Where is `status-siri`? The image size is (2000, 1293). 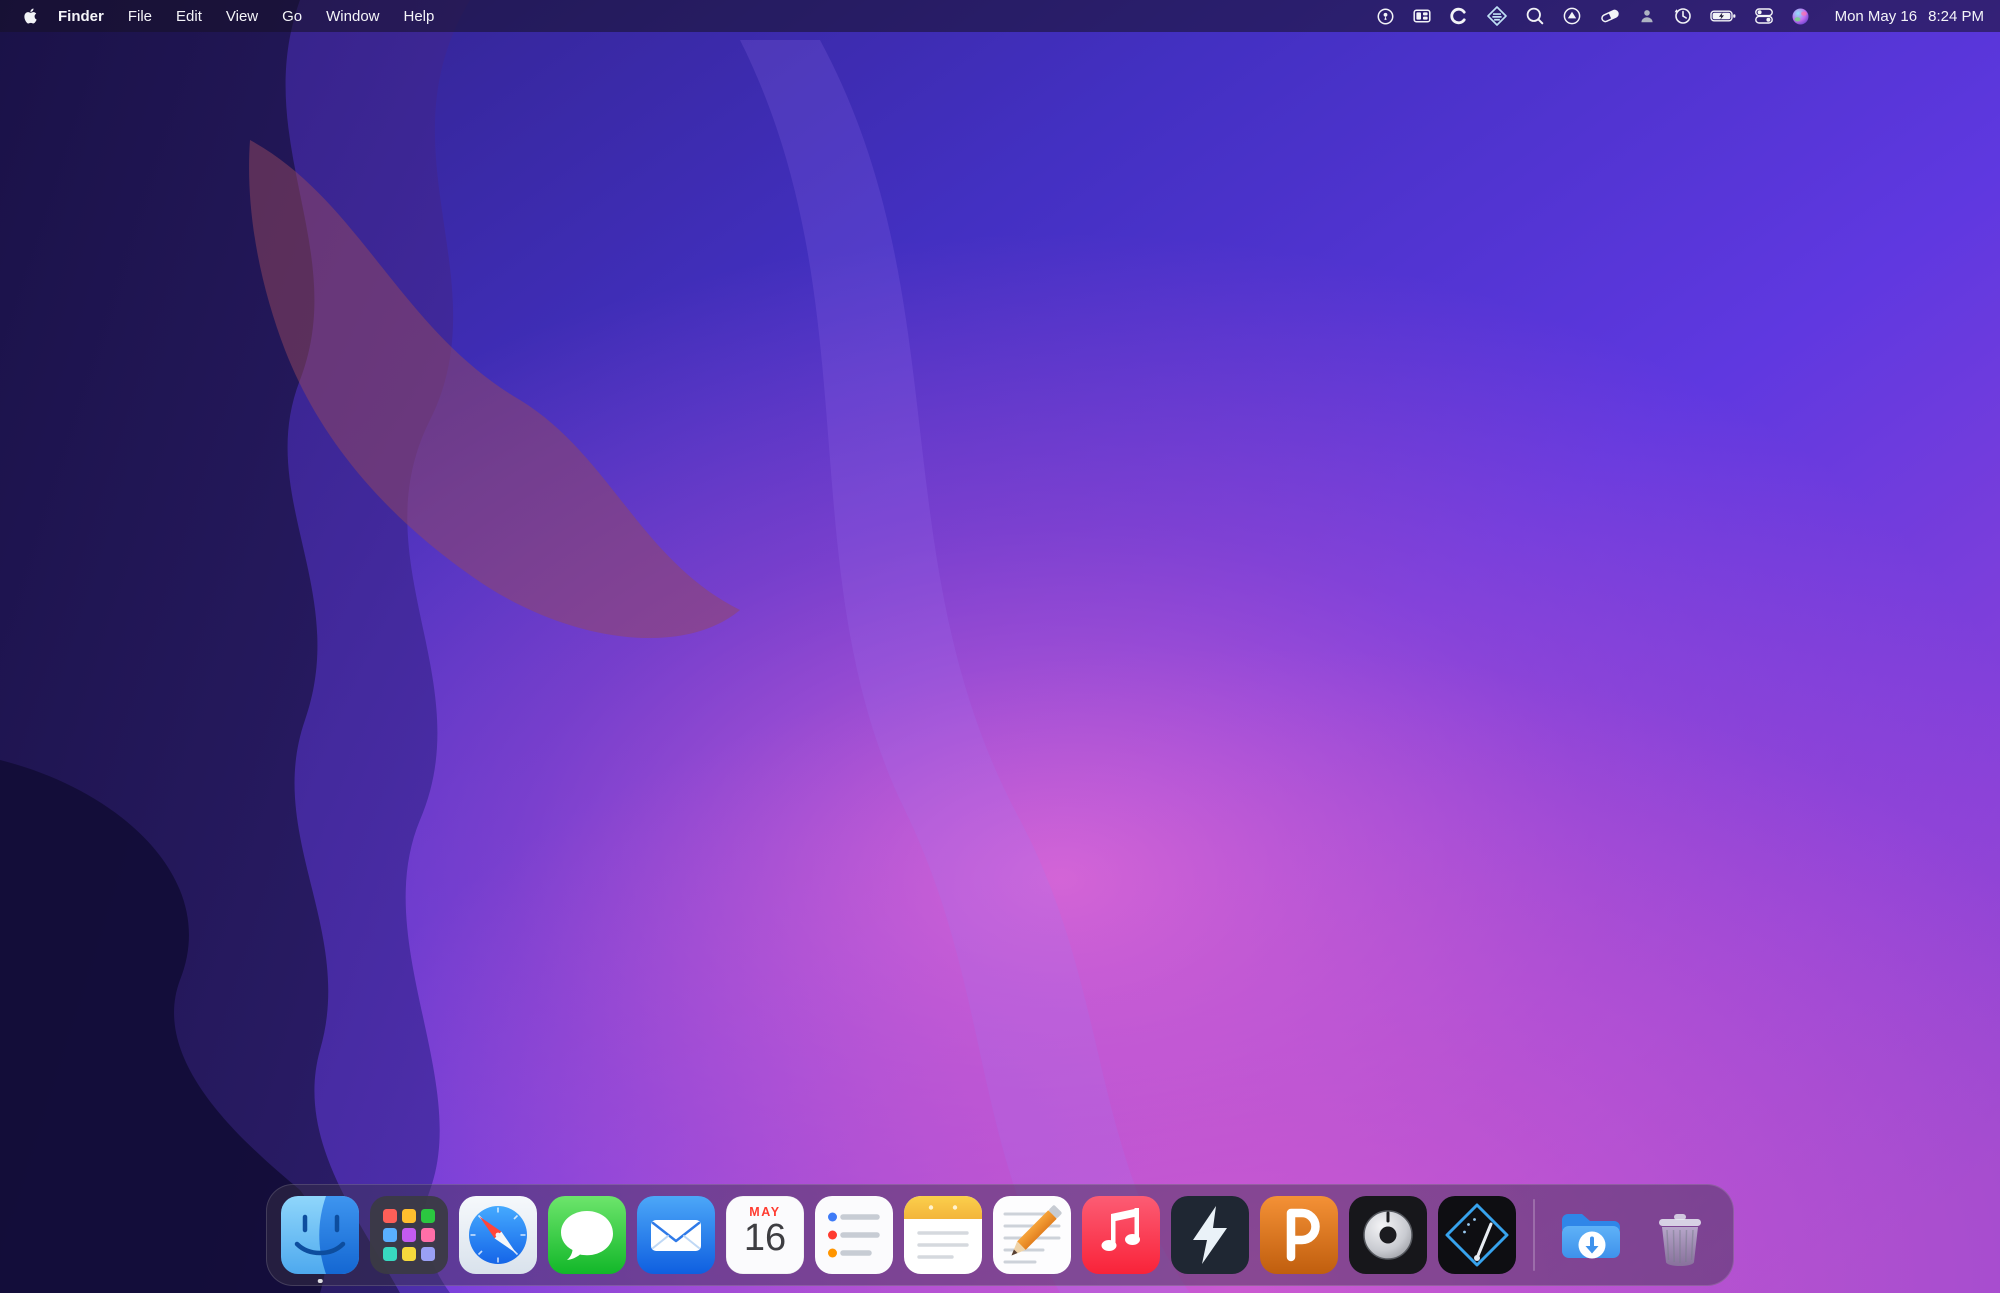
status-siri is located at coordinates (1800, 16).